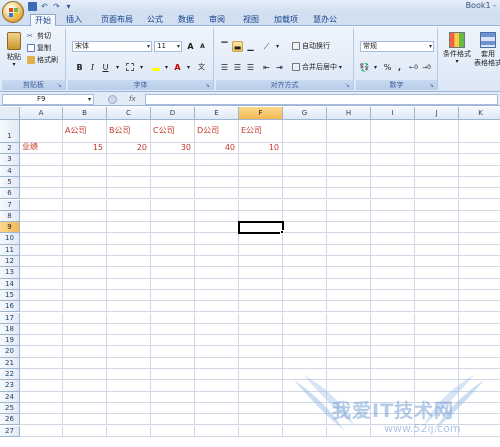  What do you see at coordinates (10, 420) in the screenshot?
I see `row-header-26: 26` at bounding box center [10, 420].